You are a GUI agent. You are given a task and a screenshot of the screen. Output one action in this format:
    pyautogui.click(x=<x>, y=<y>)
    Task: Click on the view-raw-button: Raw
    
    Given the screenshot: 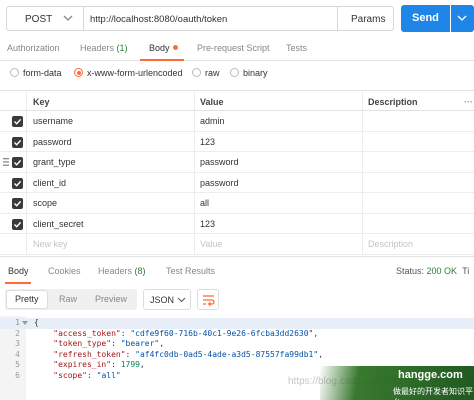 What is the action you would take?
    pyautogui.click(x=68, y=299)
    